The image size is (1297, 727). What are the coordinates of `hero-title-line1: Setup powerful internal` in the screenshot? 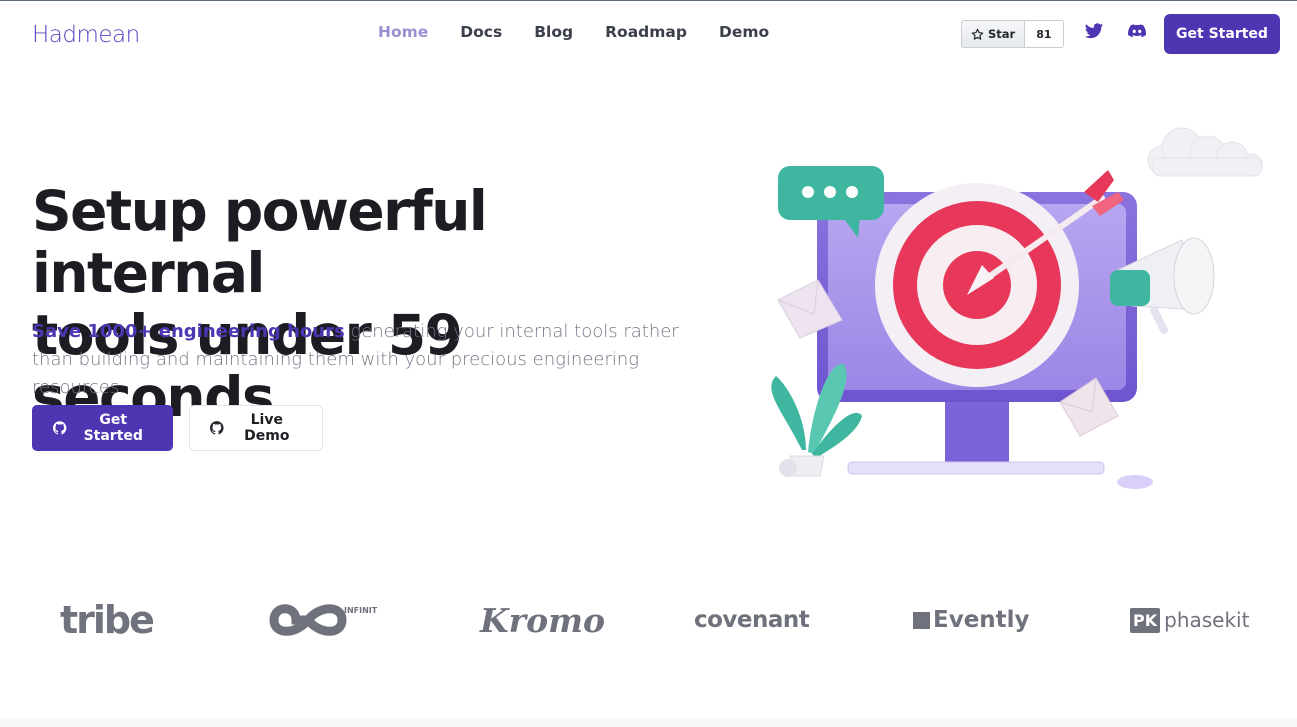 It's located at (260, 242).